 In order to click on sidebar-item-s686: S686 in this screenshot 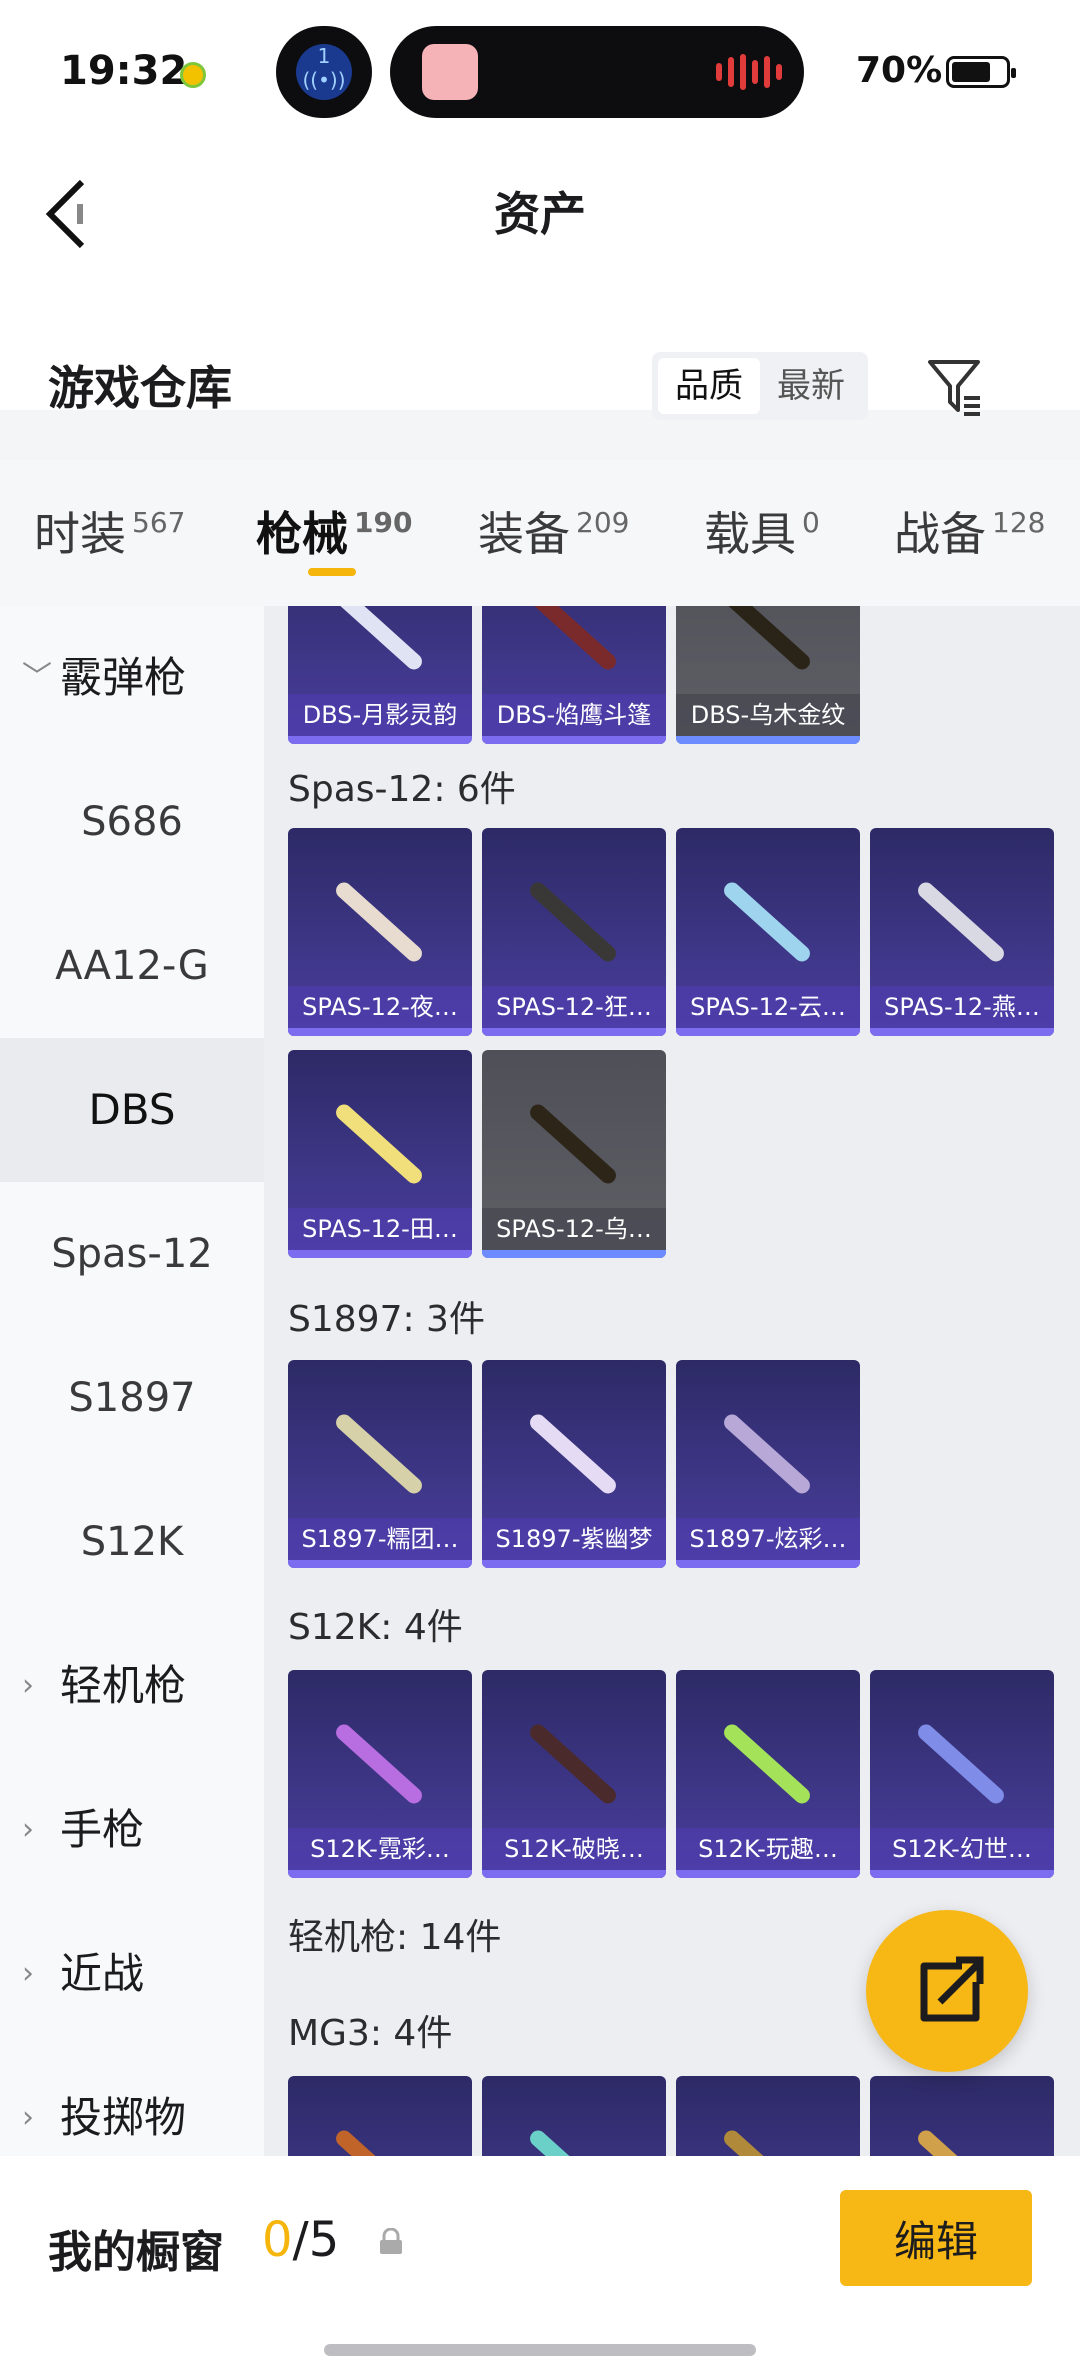, I will do `click(132, 822)`.